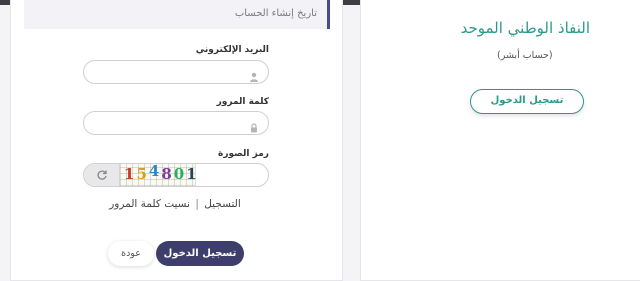 Image resolution: width=640 pixels, height=281 pixels. What do you see at coordinates (242, 102) in the screenshot?
I see `password-label: كلمة المرور` at bounding box center [242, 102].